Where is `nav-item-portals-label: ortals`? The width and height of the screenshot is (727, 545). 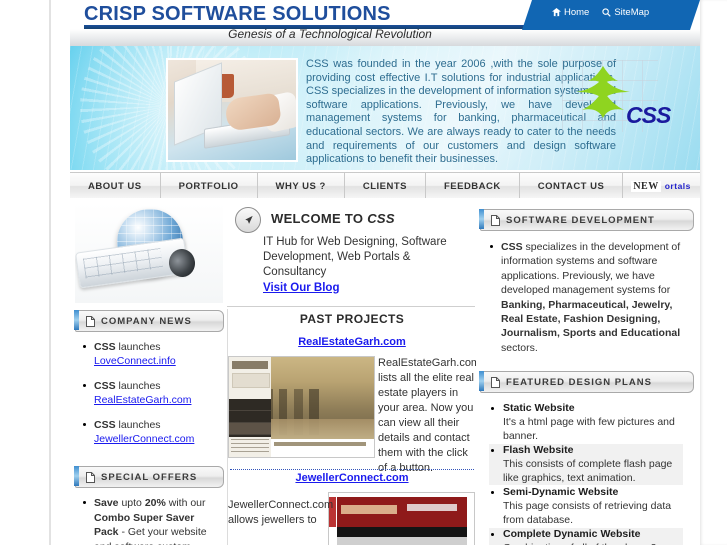
nav-item-portals-label: ortals is located at coordinates (677, 186).